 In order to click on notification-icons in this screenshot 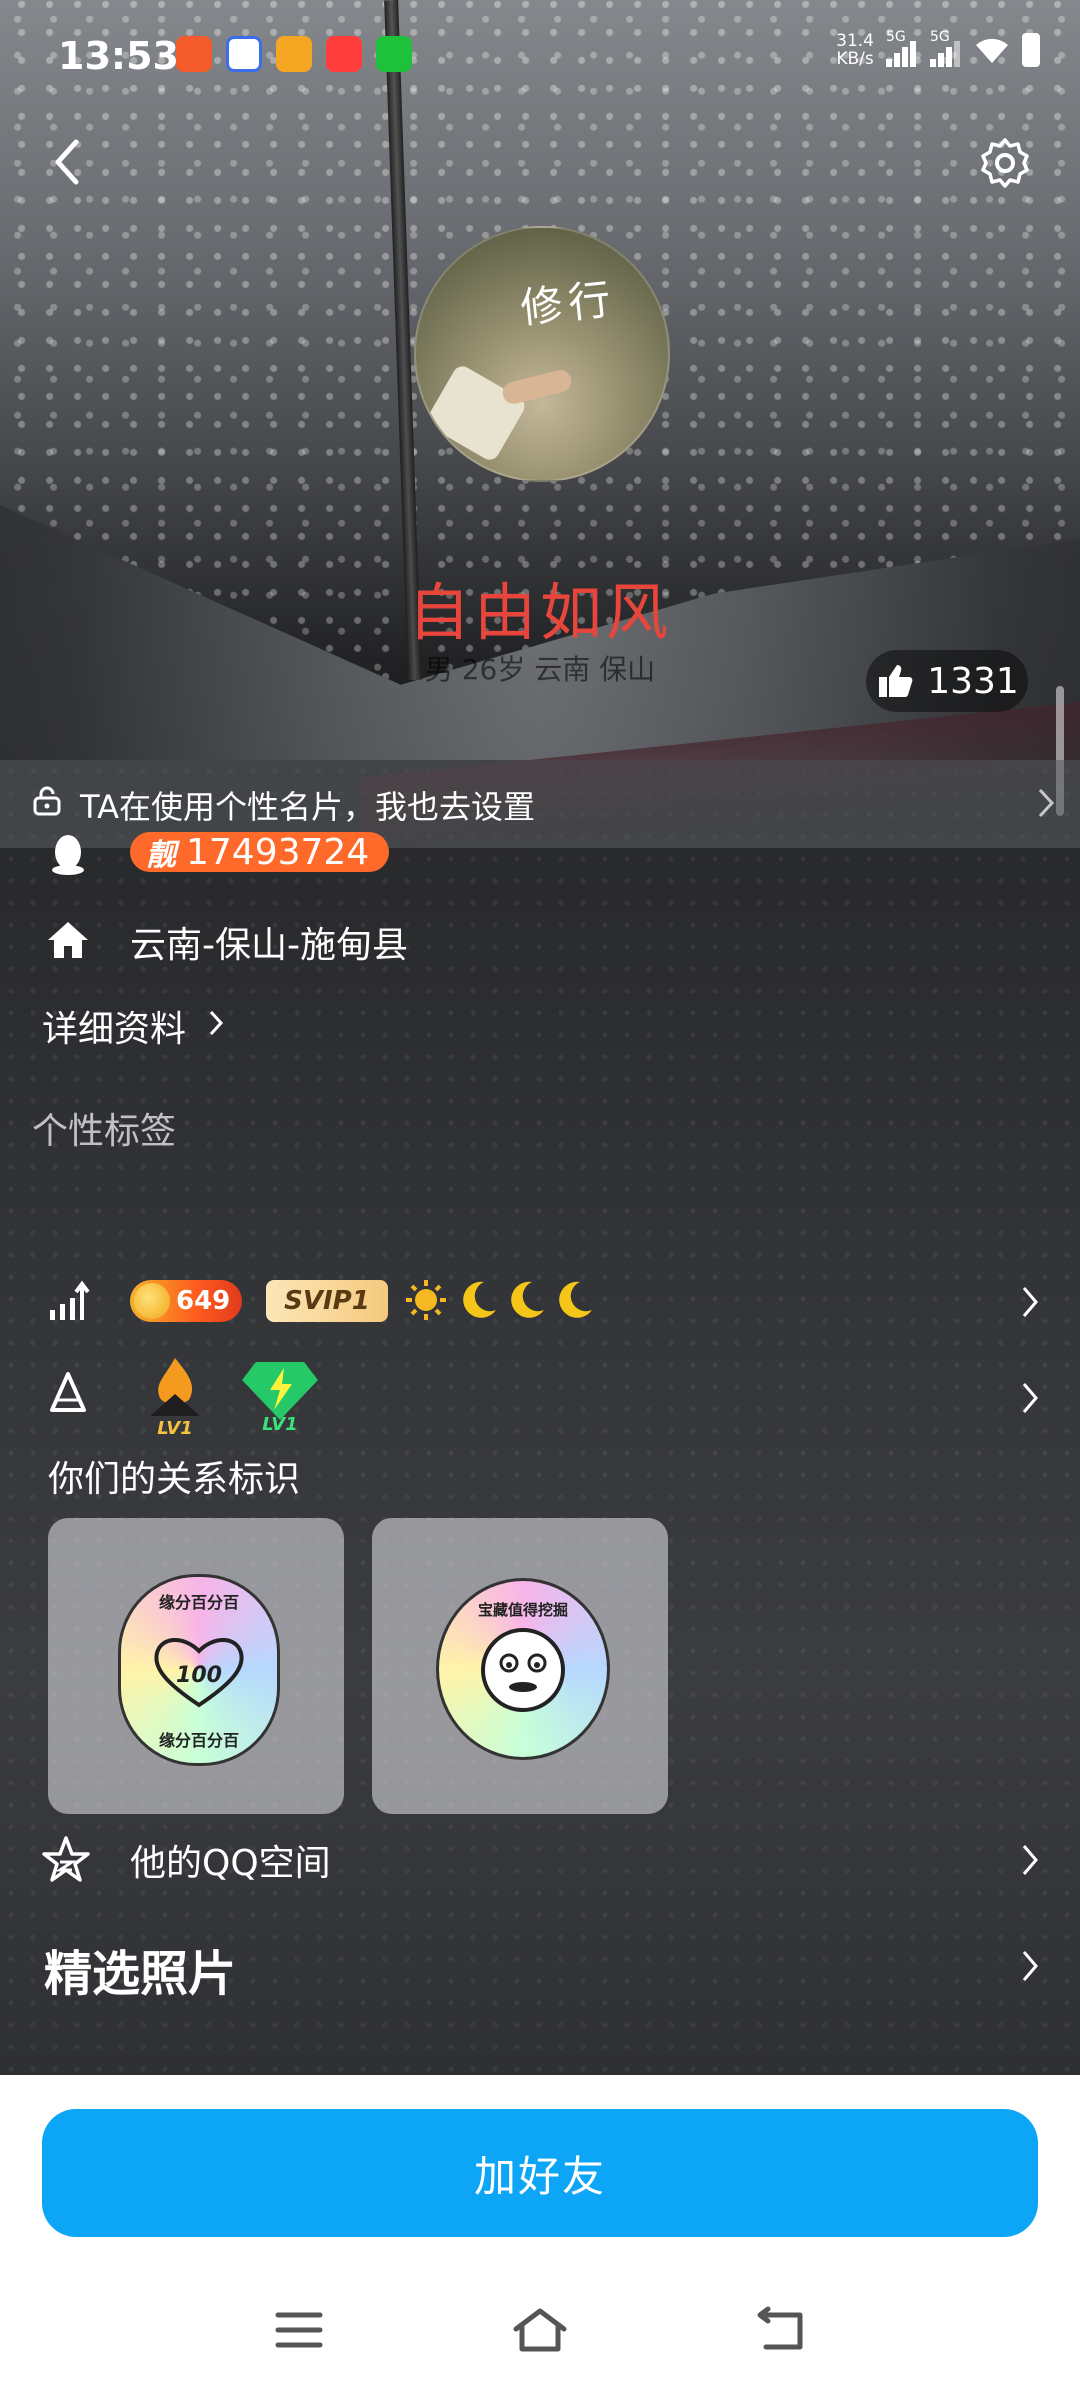, I will do `click(294, 54)`.